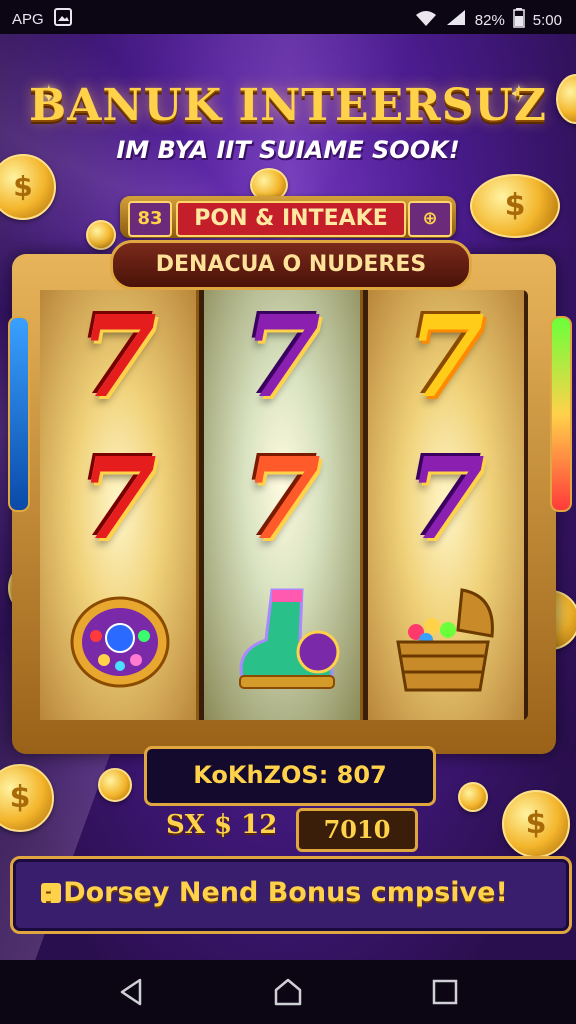 This screenshot has width=576, height=1024. What do you see at coordinates (291, 219) in the screenshot?
I see `feature-banner-label: PON & INTEAKE` at bounding box center [291, 219].